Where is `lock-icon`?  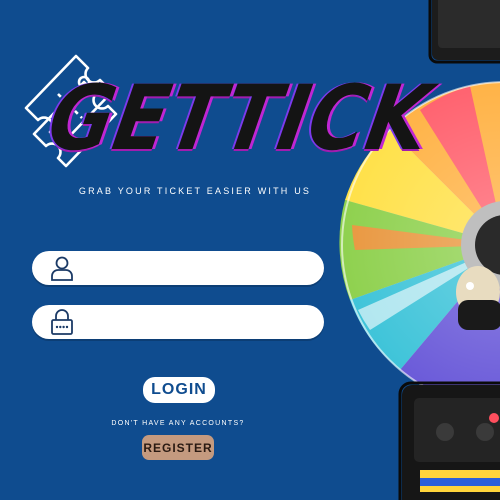 lock-icon is located at coordinates (62, 322).